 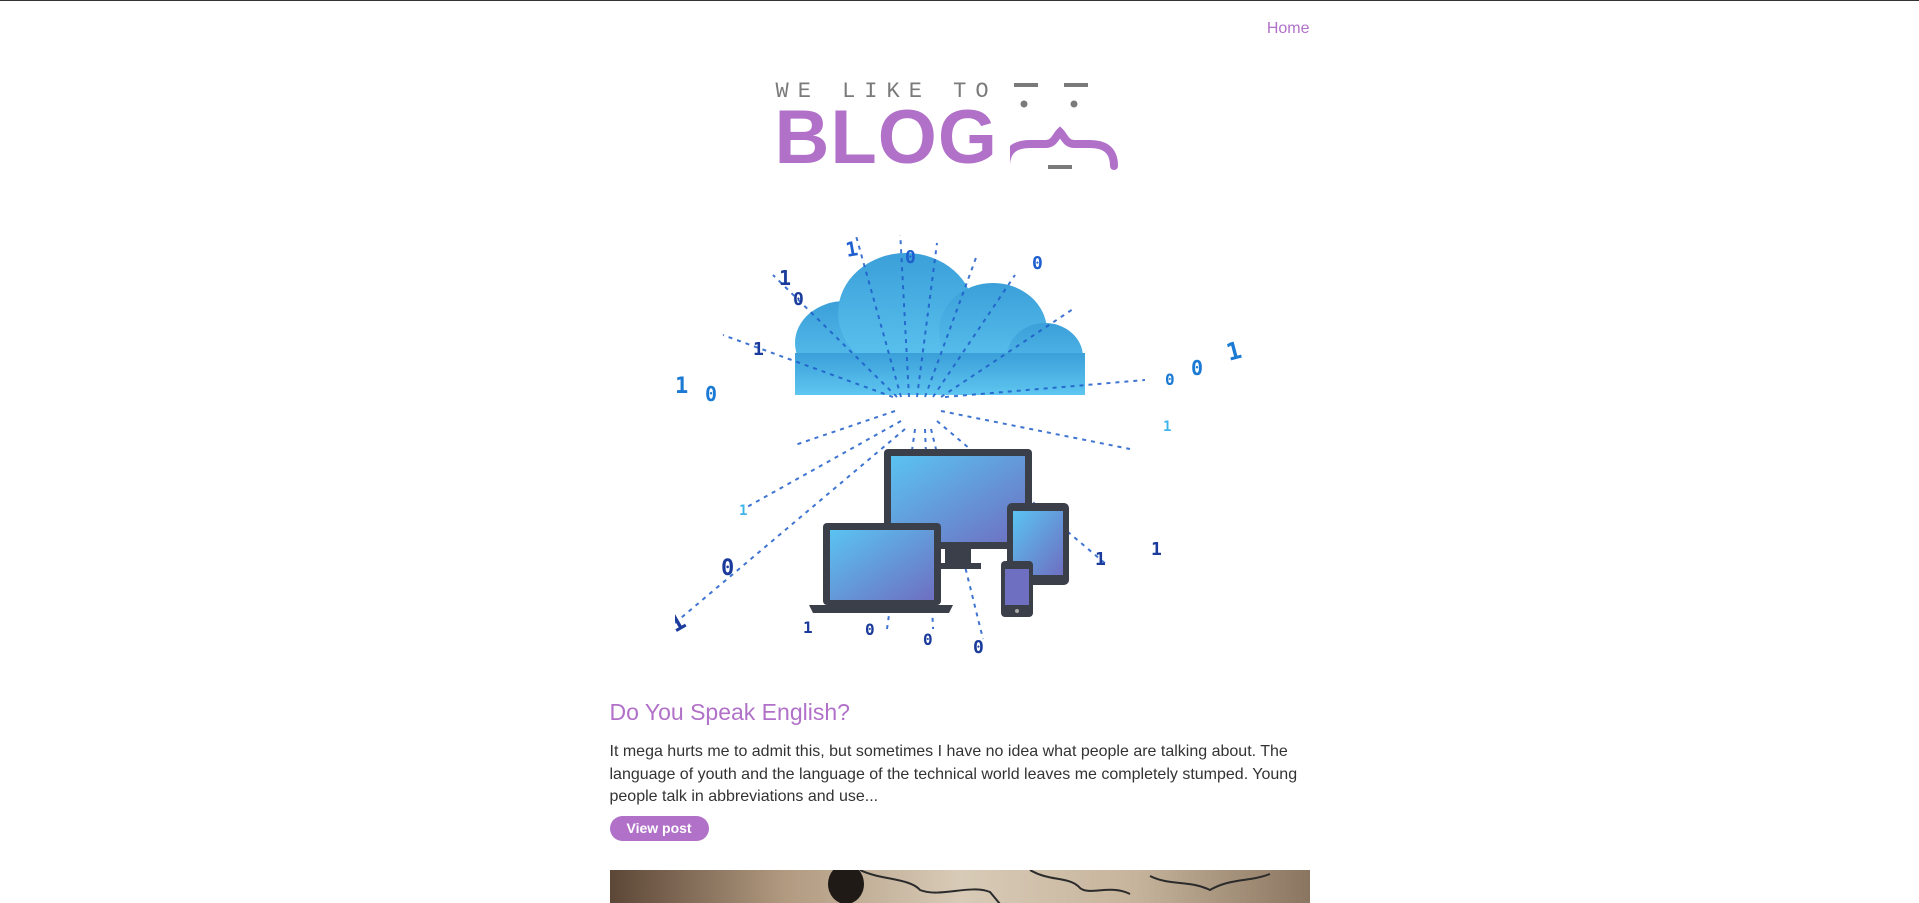 What do you see at coordinates (1016, 589) in the screenshot?
I see `phone-icon` at bounding box center [1016, 589].